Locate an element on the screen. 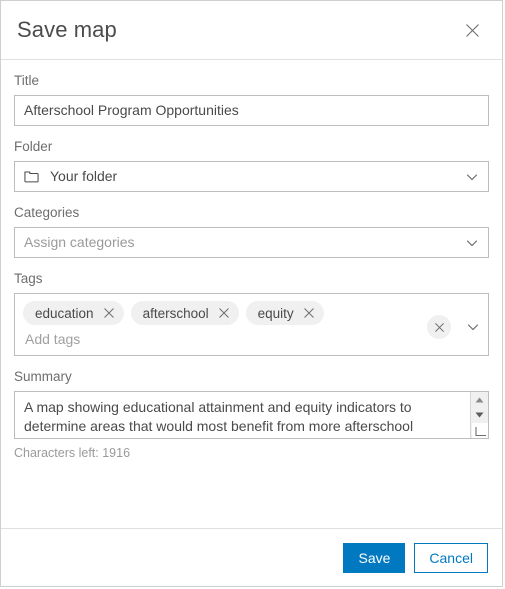  tag-chip: education is located at coordinates (73, 313).